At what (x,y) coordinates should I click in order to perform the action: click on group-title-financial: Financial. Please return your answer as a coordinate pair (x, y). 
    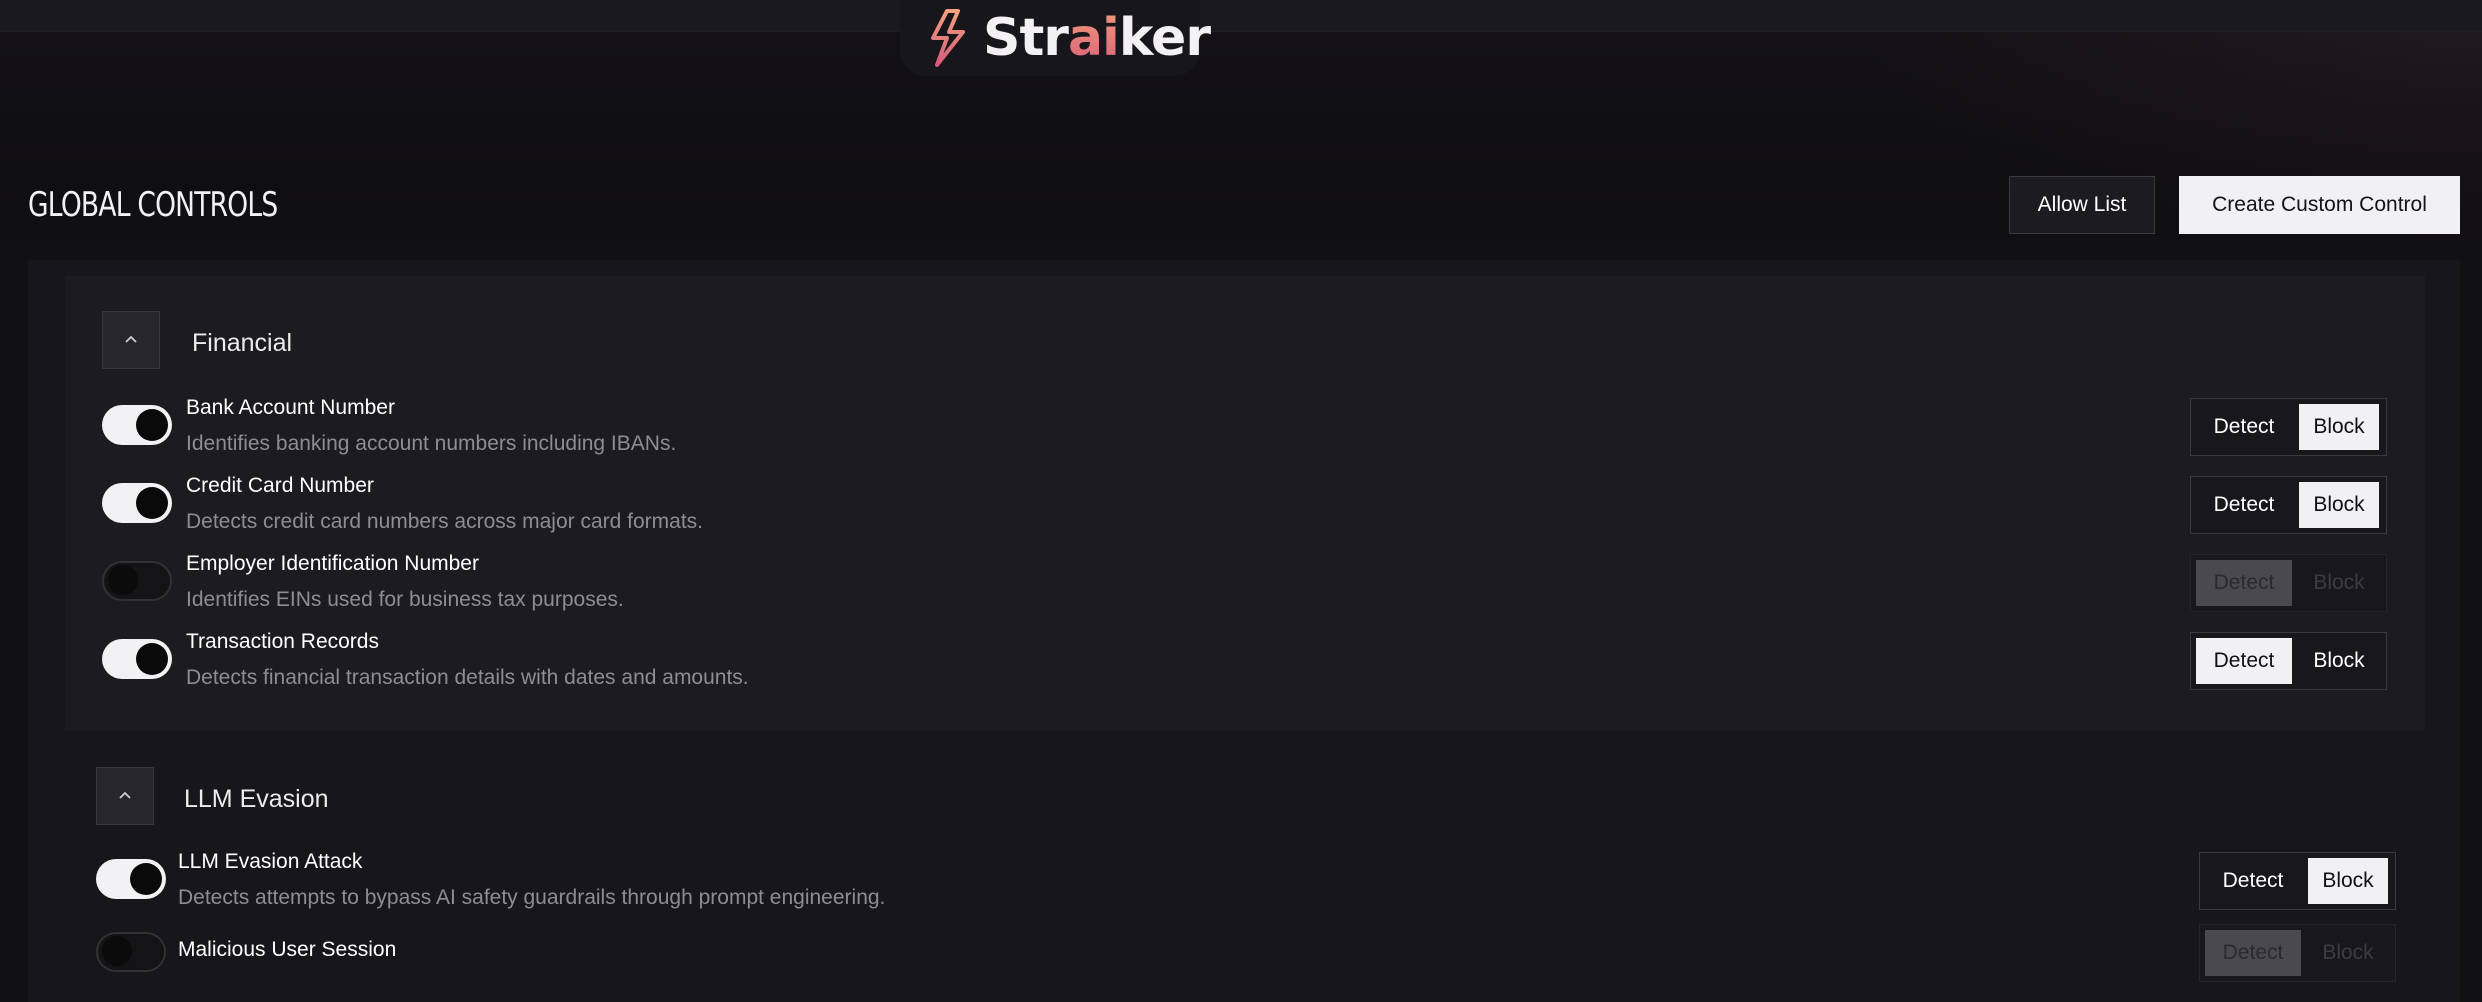
    Looking at the image, I should click on (242, 343).